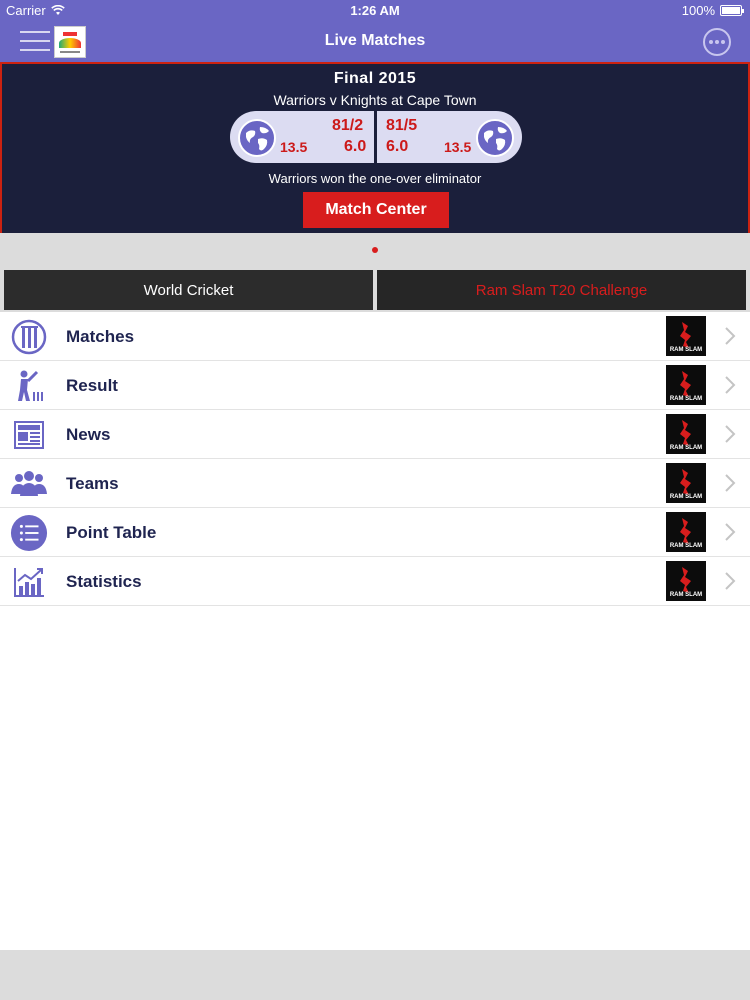 The height and width of the screenshot is (1000, 750). I want to click on status-time: 1:26 AM, so click(375, 10).